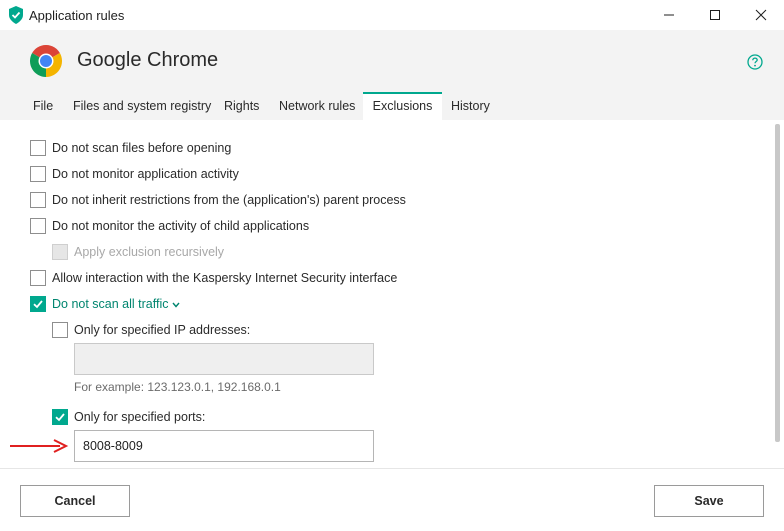 The height and width of the screenshot is (531, 784). I want to click on option-only-ip: Only for specified IP addresses:, so click(151, 330).